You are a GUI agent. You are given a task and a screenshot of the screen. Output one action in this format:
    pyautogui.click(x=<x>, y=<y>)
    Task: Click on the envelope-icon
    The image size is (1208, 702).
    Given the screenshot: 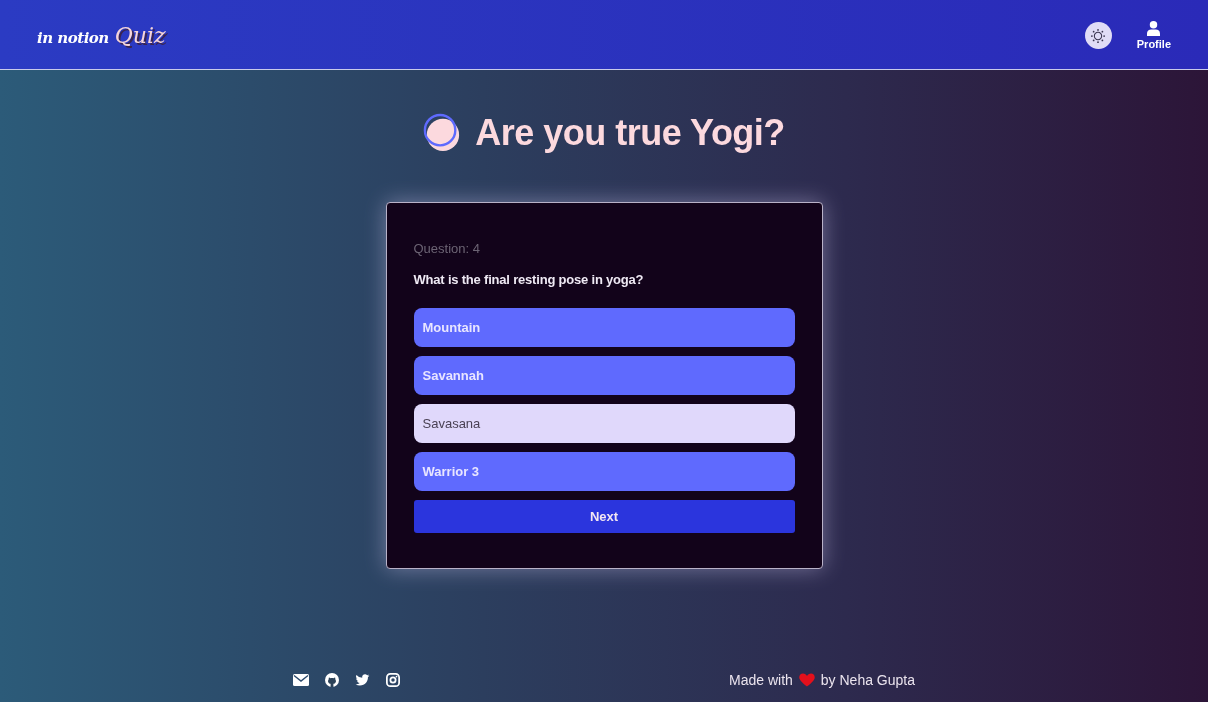 What is the action you would take?
    pyautogui.click(x=301, y=680)
    